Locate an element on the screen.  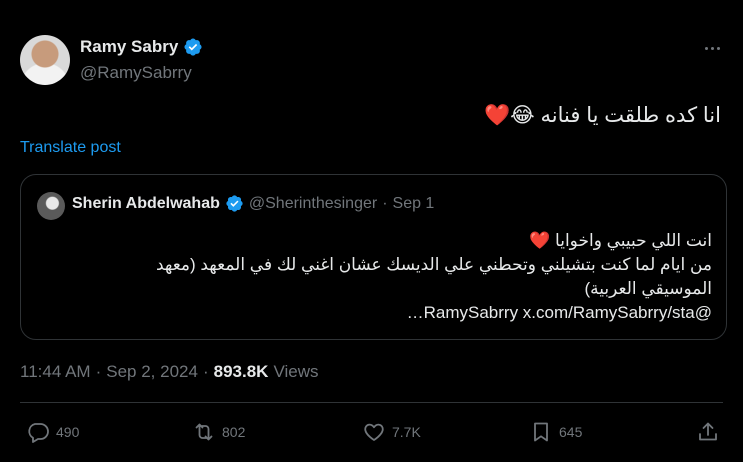
quoted-date: Sep 1 is located at coordinates (414, 204).